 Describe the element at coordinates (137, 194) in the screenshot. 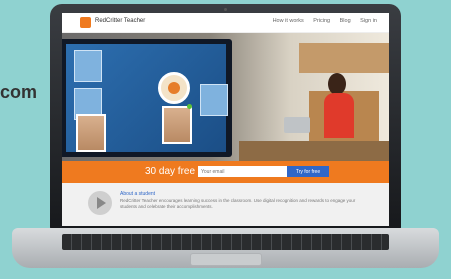

I see `about-title: About a student` at that location.